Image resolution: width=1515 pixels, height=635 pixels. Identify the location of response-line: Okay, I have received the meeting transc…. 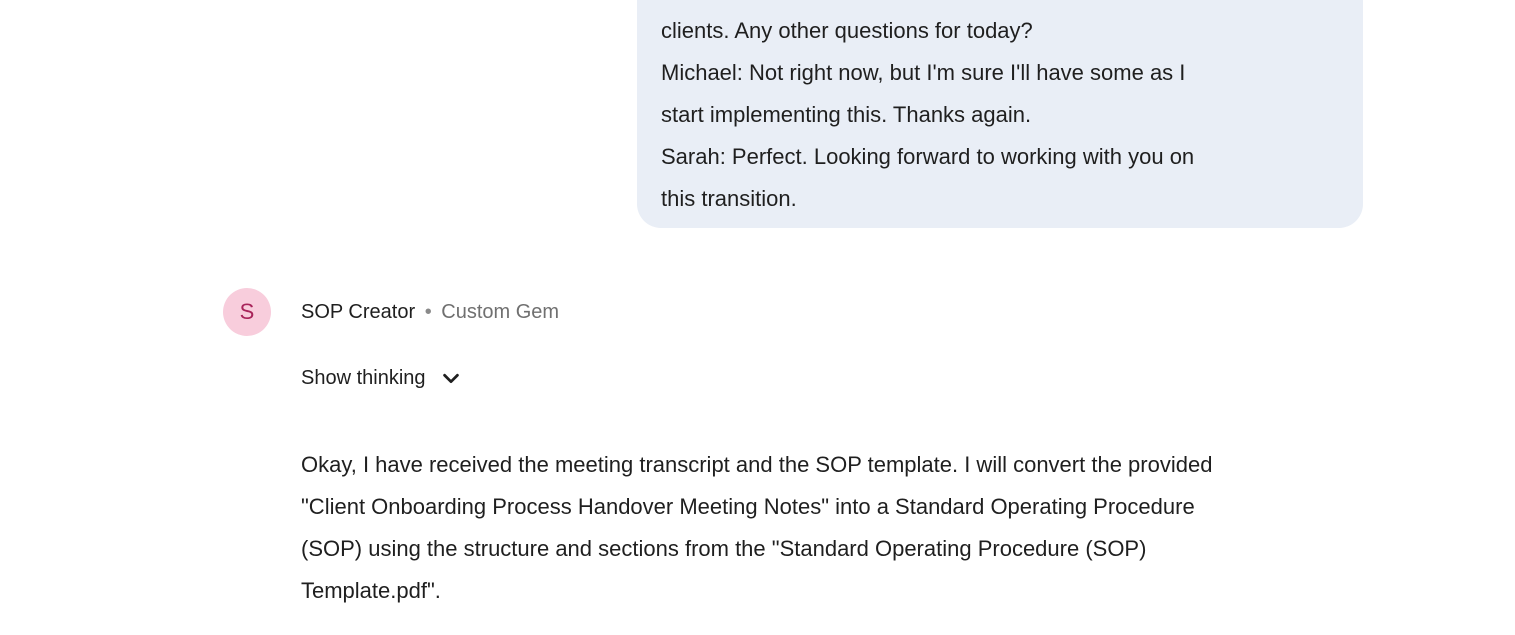
(757, 464).